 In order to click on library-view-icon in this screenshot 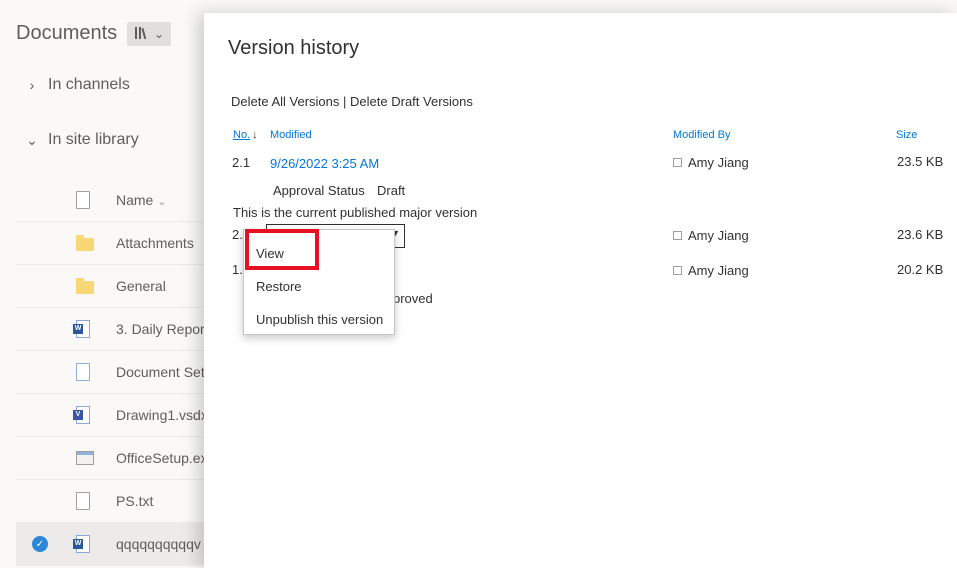, I will do `click(142, 34)`.